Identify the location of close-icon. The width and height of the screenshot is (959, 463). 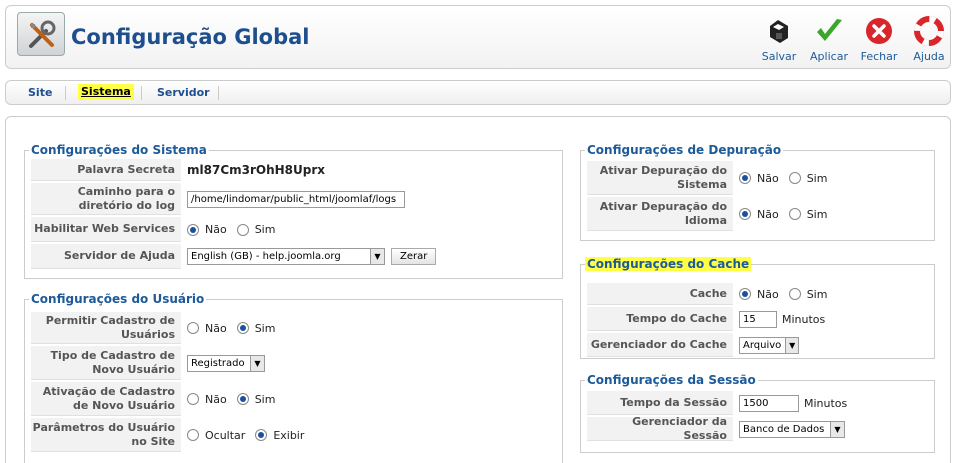
(879, 31).